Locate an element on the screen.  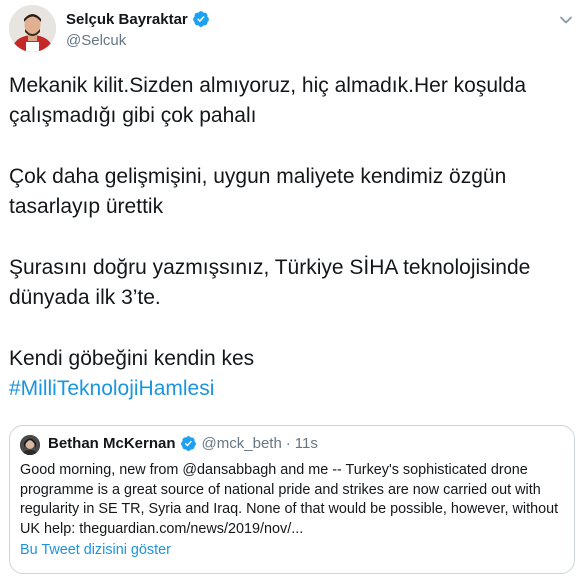
quoted-handle: @mck_beth is located at coordinates (242, 443).